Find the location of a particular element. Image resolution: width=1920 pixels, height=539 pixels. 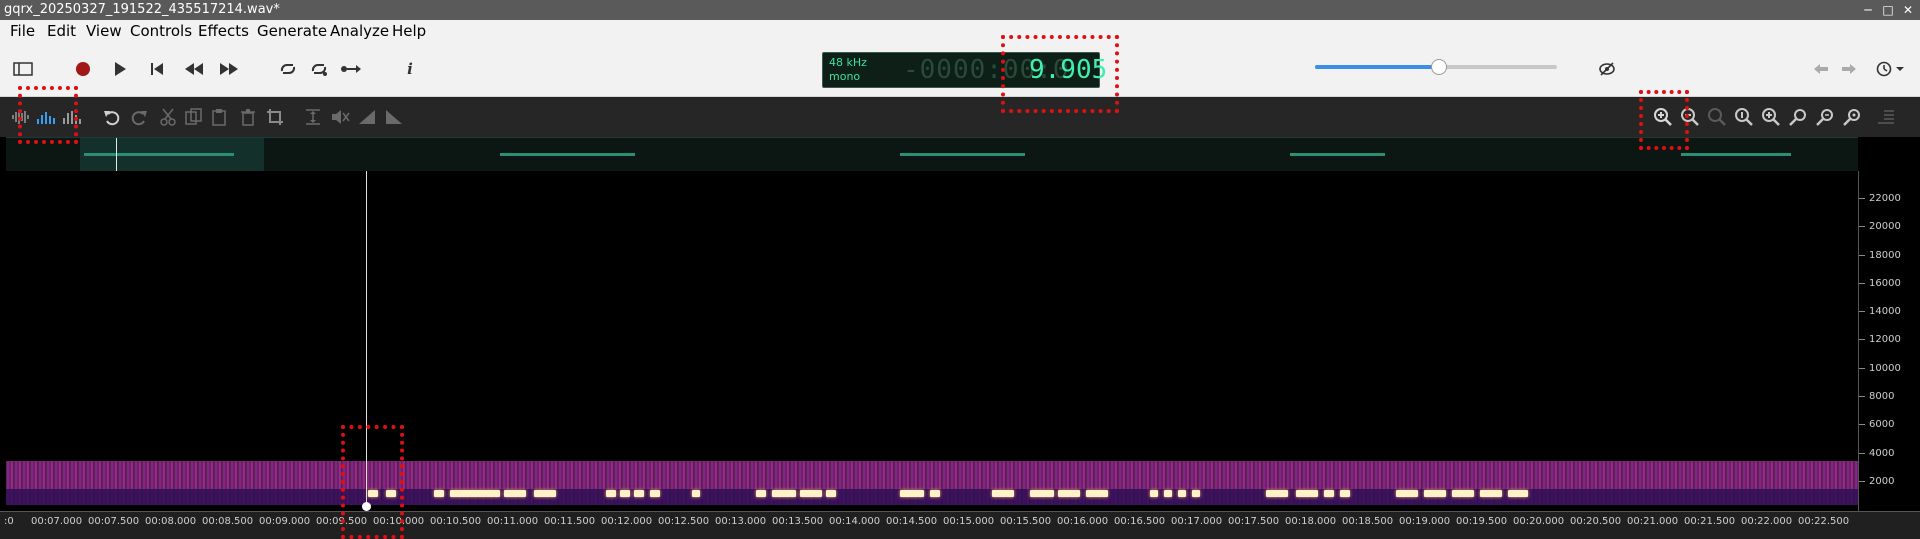

time-tick-label: 00:16.500 is located at coordinates (1140, 521).